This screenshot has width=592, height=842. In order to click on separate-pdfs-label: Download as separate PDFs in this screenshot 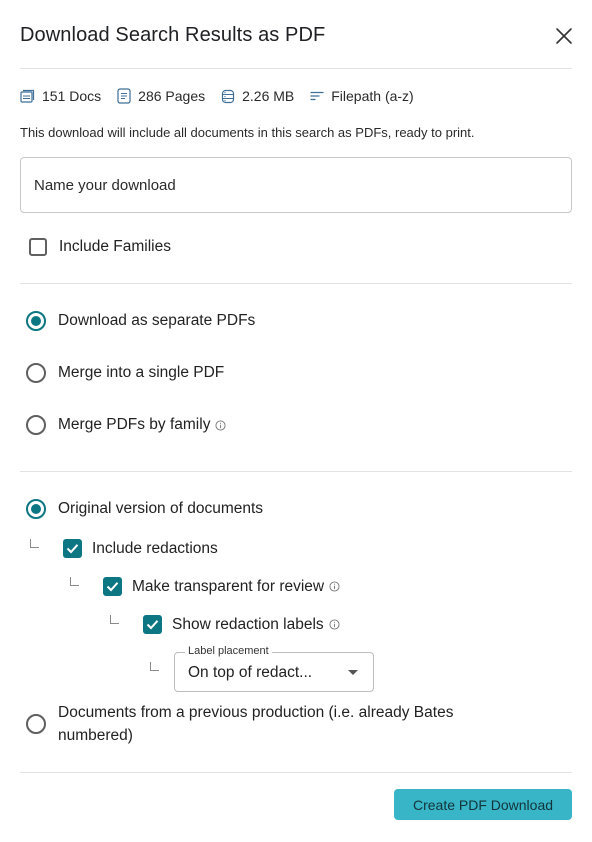, I will do `click(157, 320)`.